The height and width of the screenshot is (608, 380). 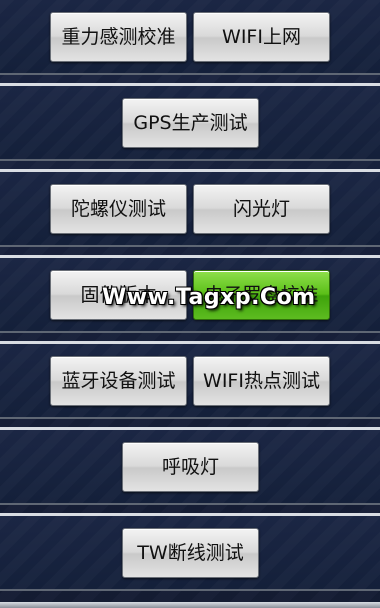 I want to click on tw-disconnect-test-button: TW断线测试, so click(x=190, y=553).